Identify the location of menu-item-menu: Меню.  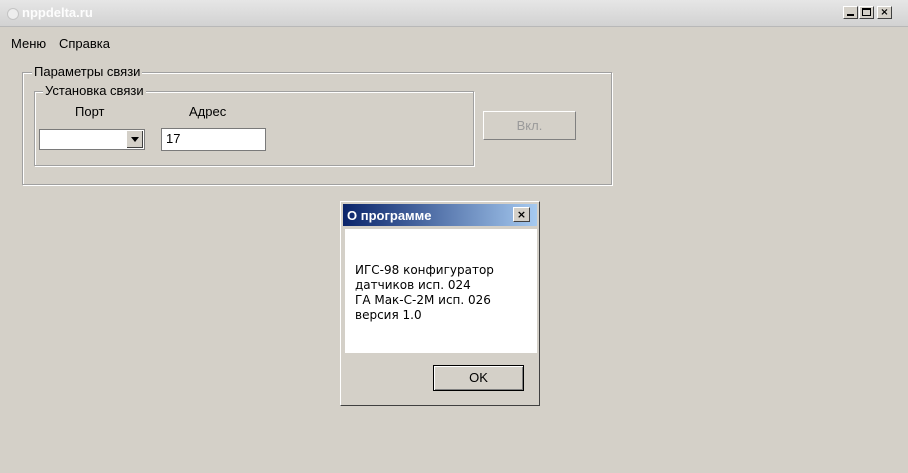
(28, 43).